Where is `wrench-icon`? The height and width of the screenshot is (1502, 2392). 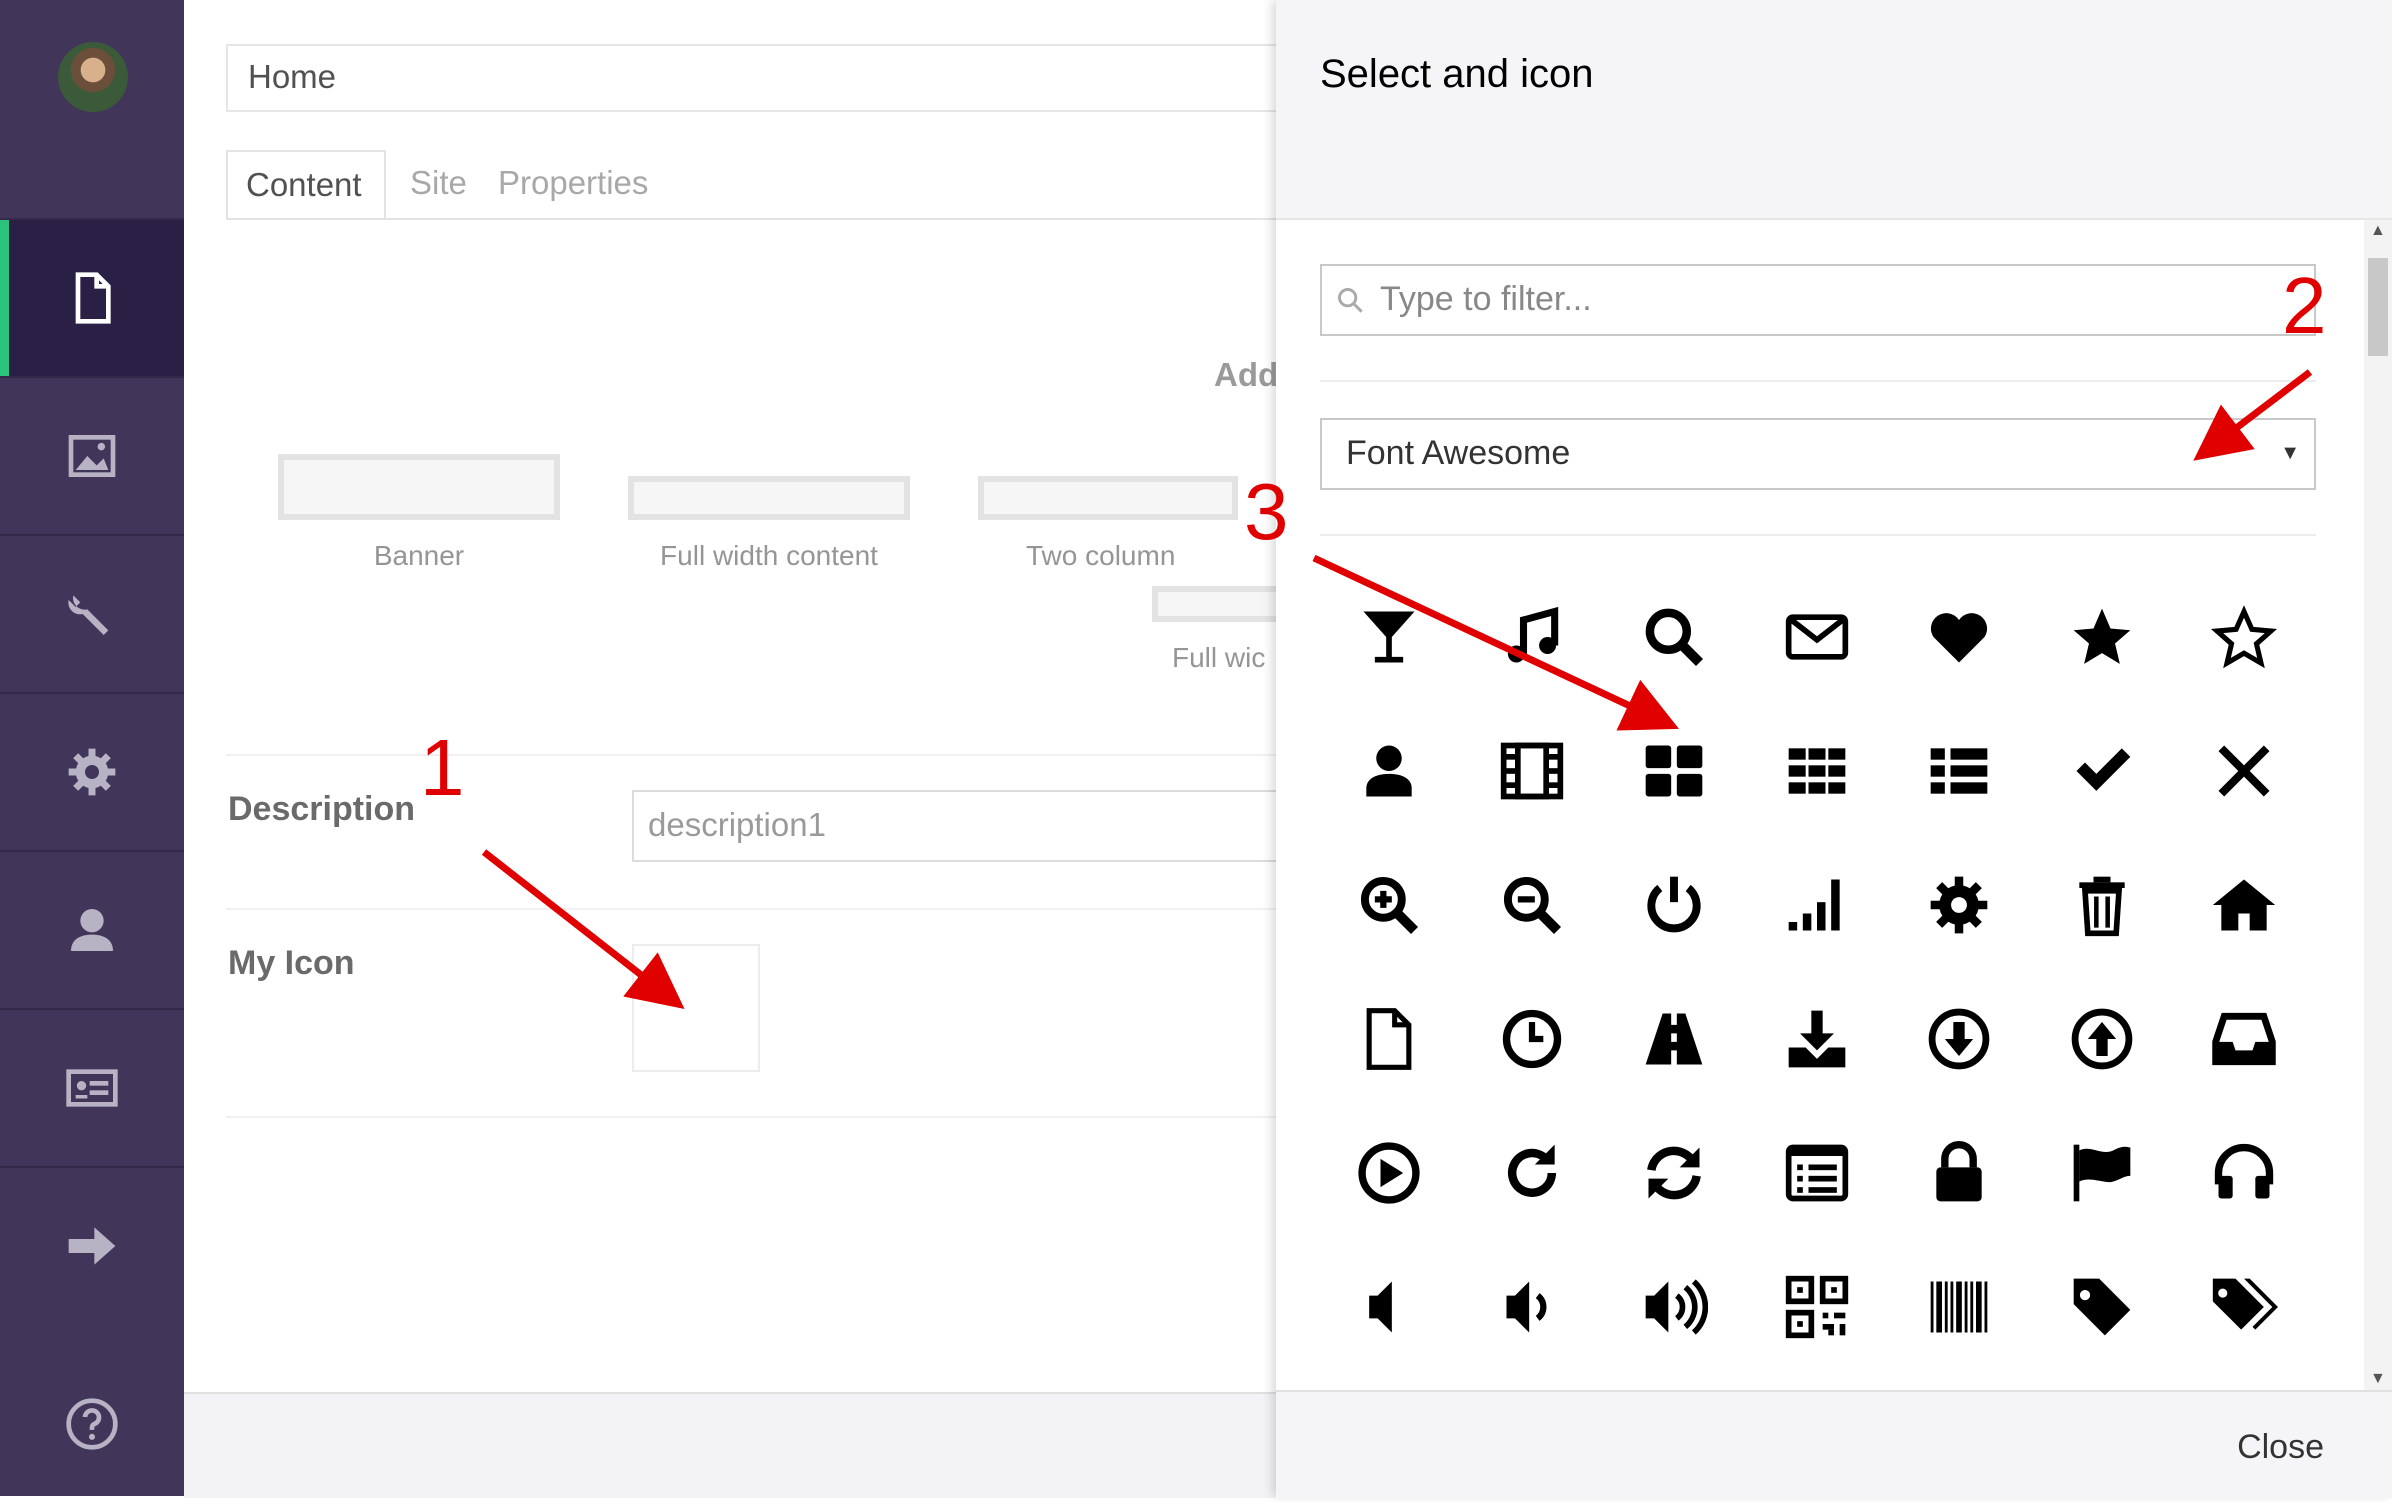
wrench-icon is located at coordinates (88, 615).